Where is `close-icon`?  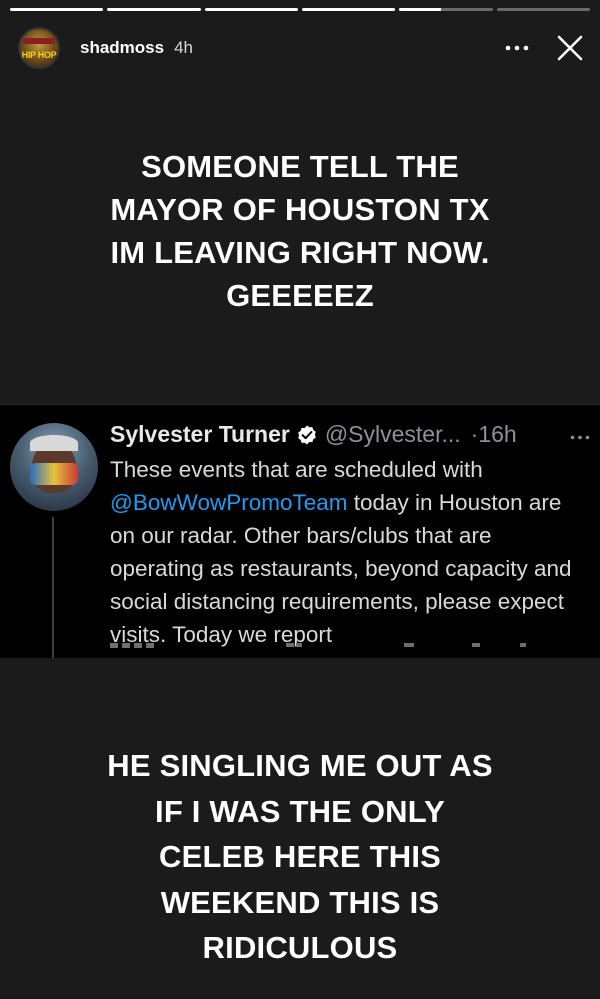 close-icon is located at coordinates (570, 48).